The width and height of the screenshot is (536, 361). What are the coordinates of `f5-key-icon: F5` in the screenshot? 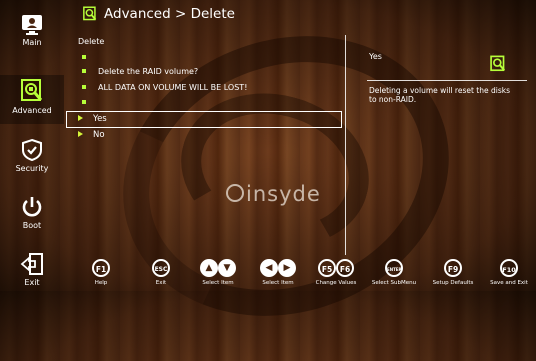 It's located at (327, 268).